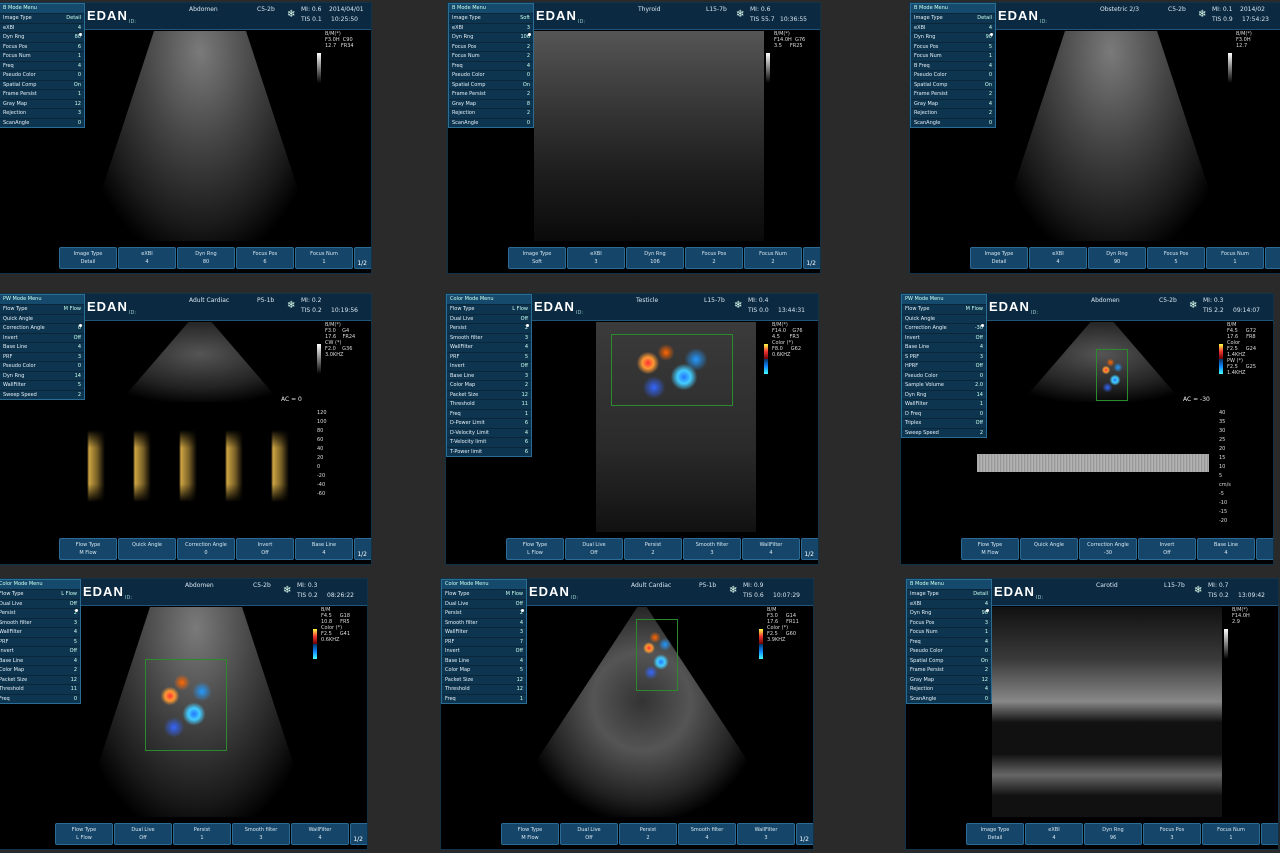  Describe the element at coordinates (42, 103) in the screenshot. I see `menu-item: Gray Map 12` at that location.